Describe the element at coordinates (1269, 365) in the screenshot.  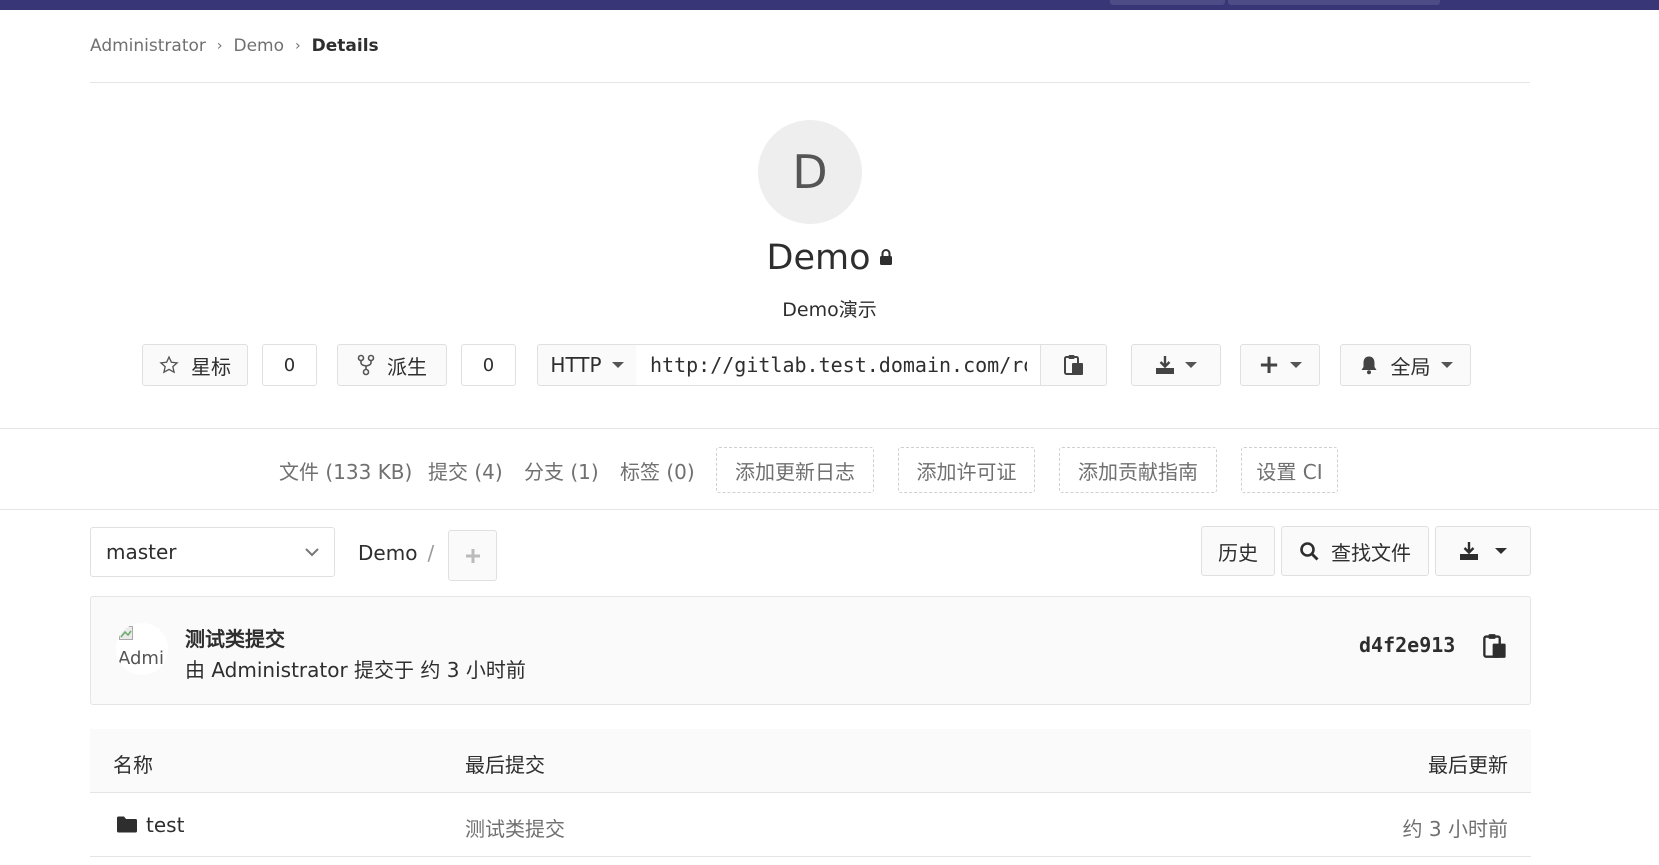
I see `plus-icon: +` at that location.